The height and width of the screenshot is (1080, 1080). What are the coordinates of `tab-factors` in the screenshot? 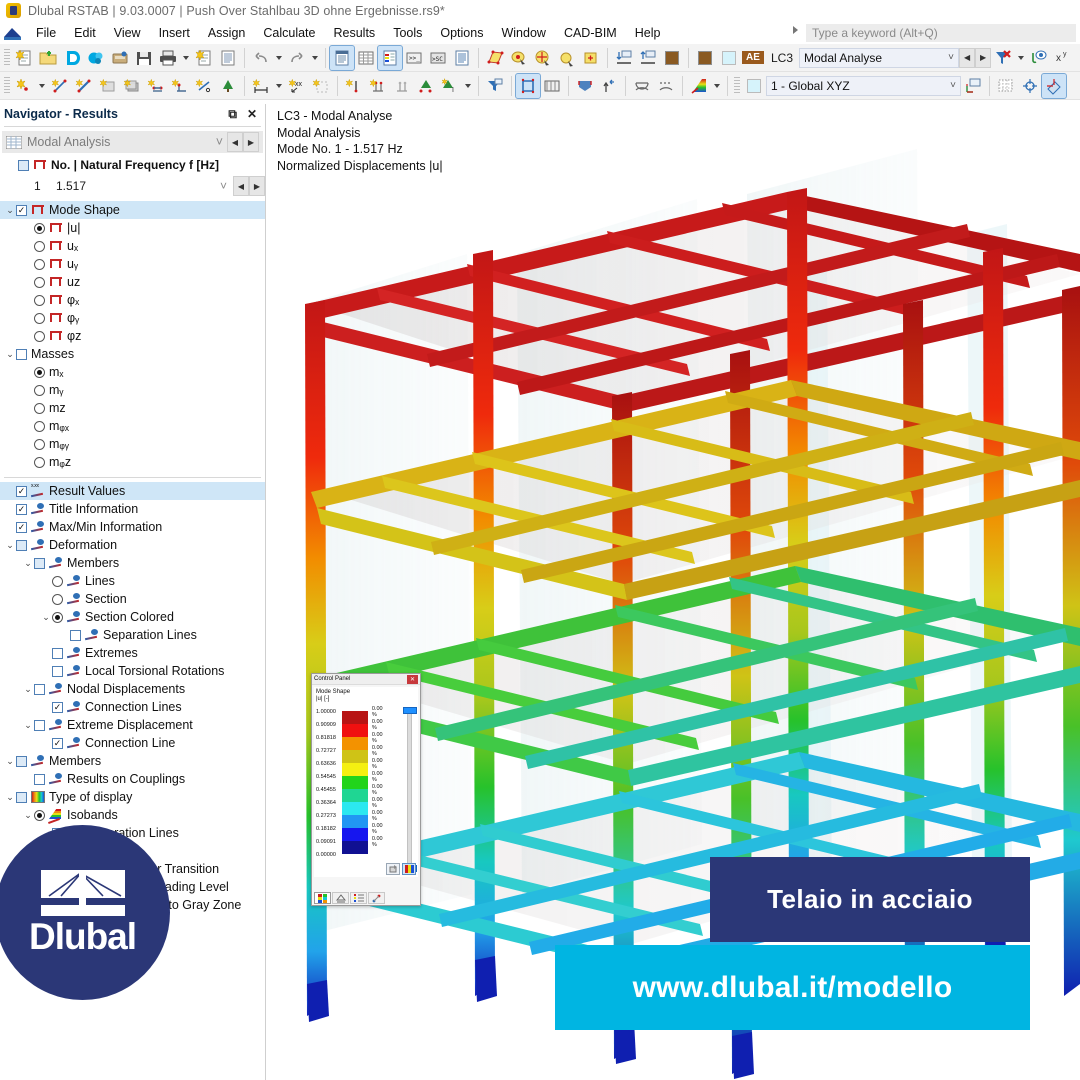 It's located at (376, 898).